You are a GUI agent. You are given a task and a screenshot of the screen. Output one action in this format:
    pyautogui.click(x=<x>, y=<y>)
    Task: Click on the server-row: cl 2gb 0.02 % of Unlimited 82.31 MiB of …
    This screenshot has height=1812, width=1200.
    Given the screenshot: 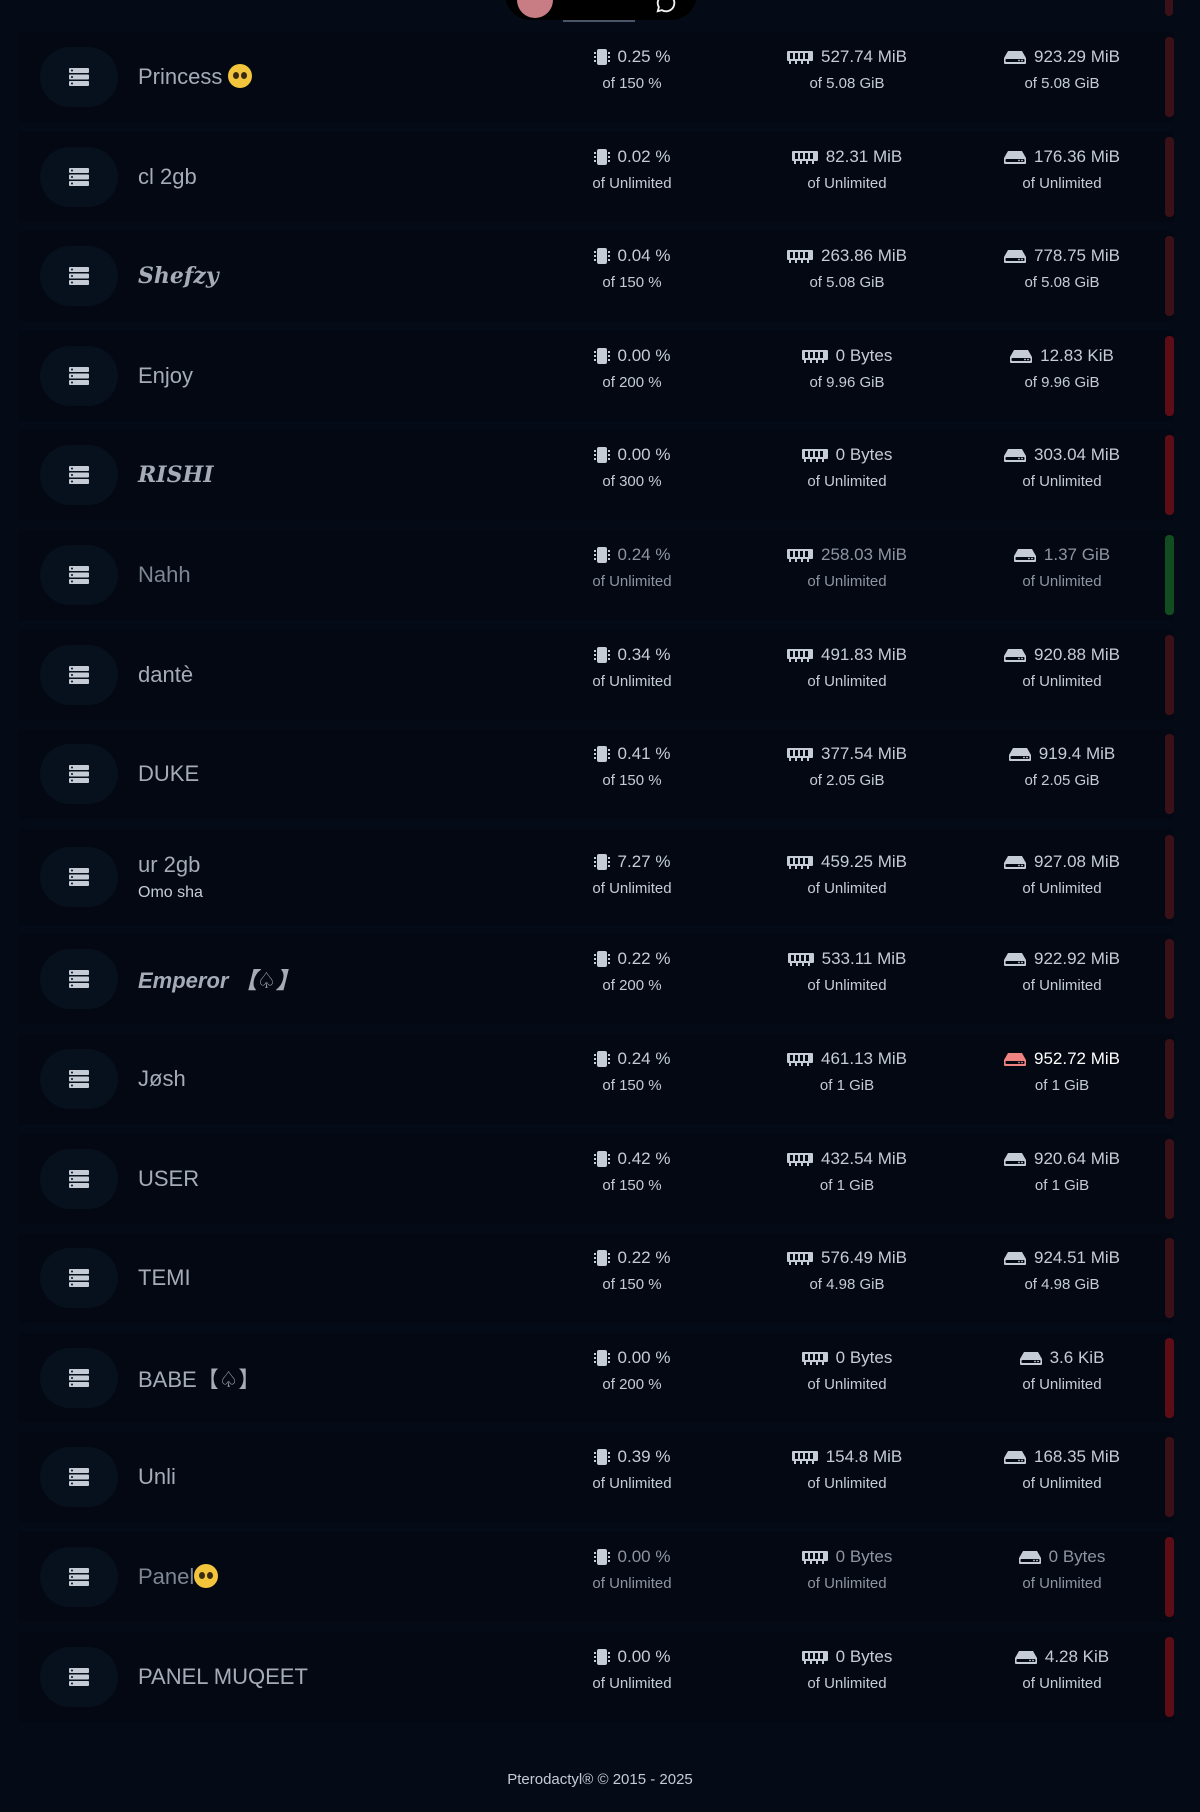 What is the action you would take?
    pyautogui.click(x=596, y=176)
    